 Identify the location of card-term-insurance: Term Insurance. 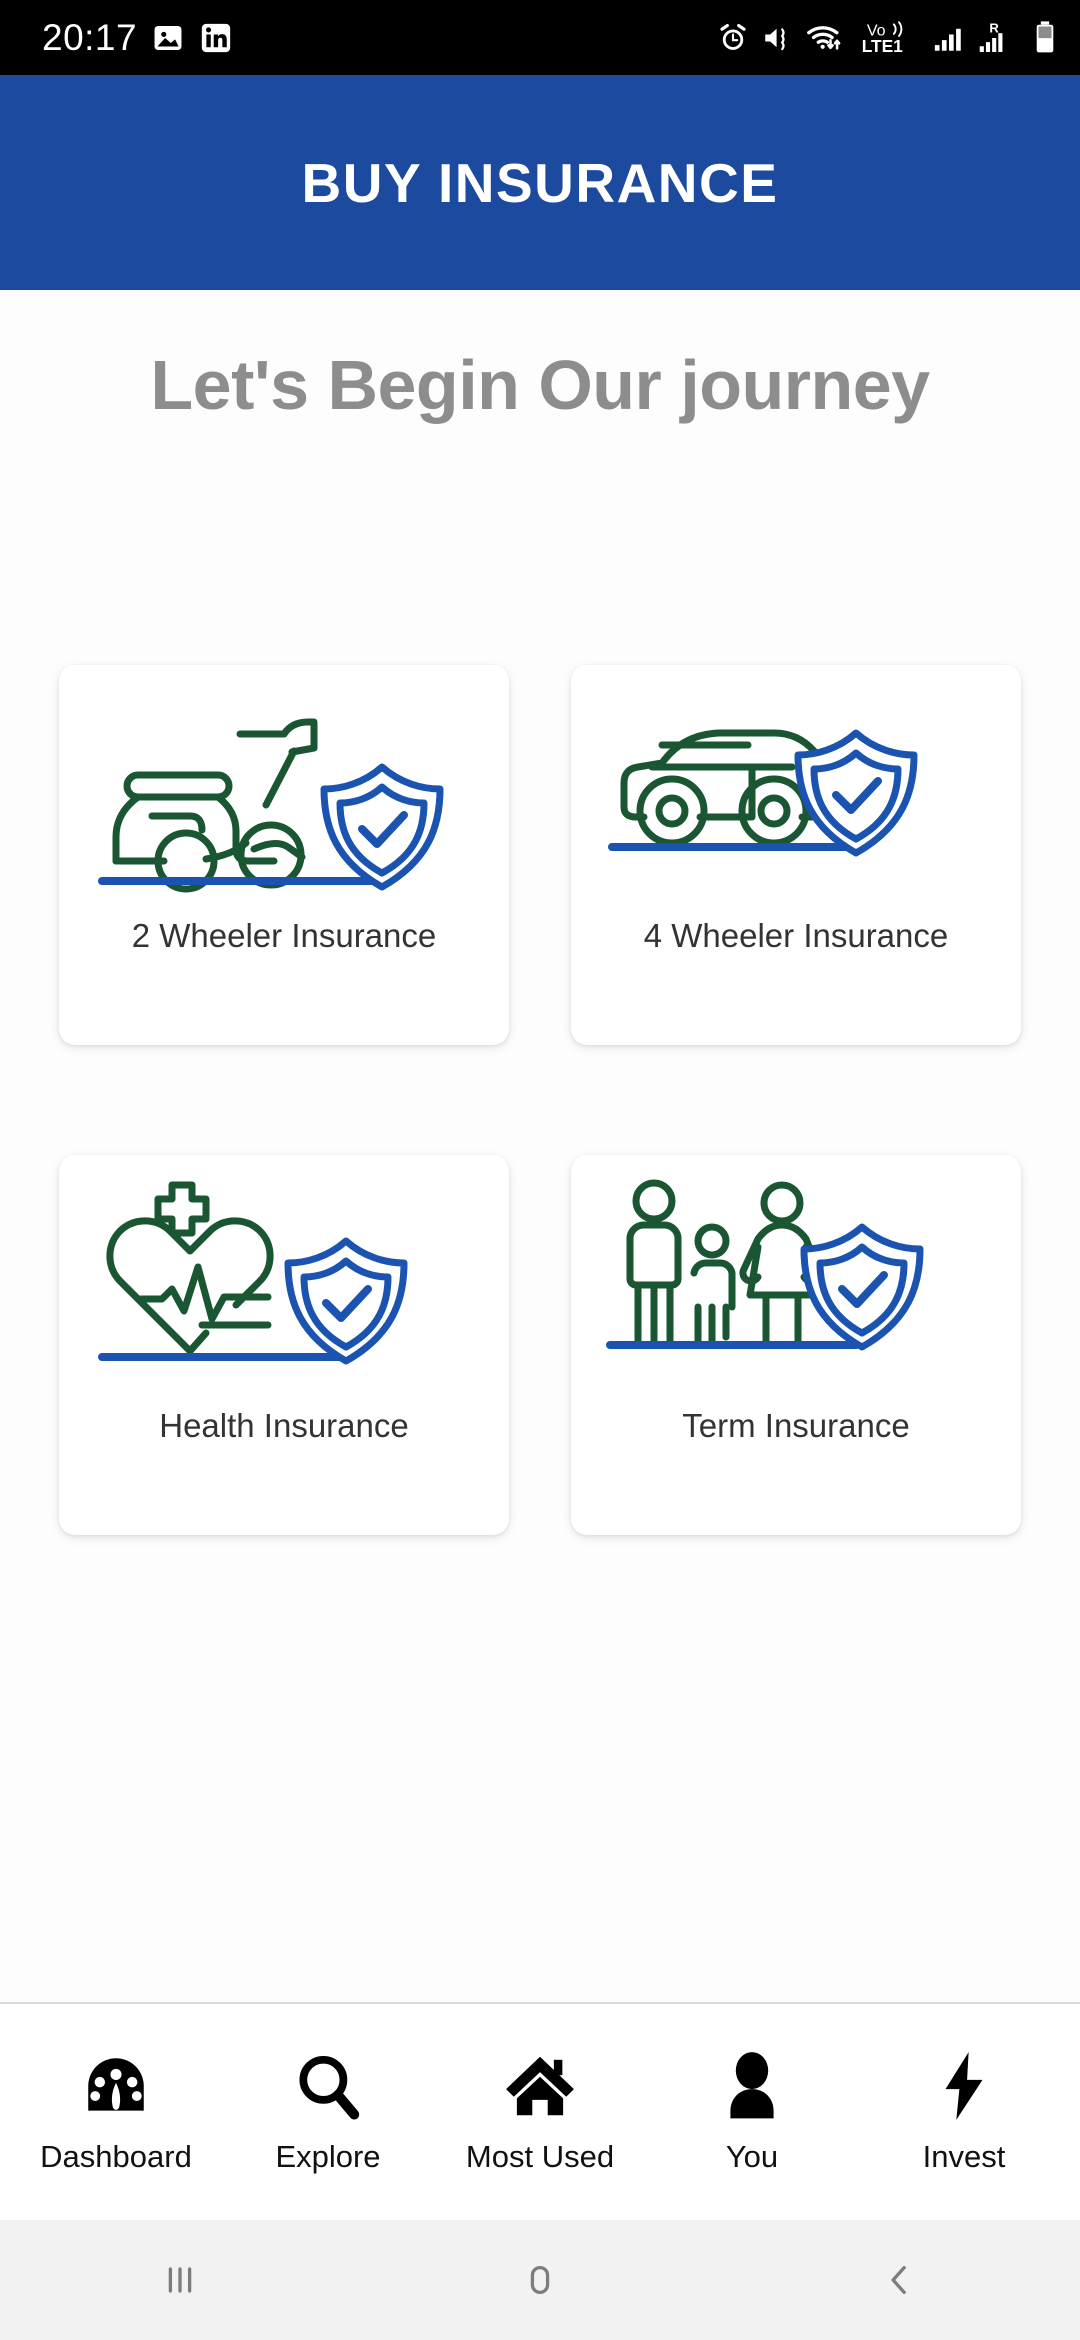
(796, 1345).